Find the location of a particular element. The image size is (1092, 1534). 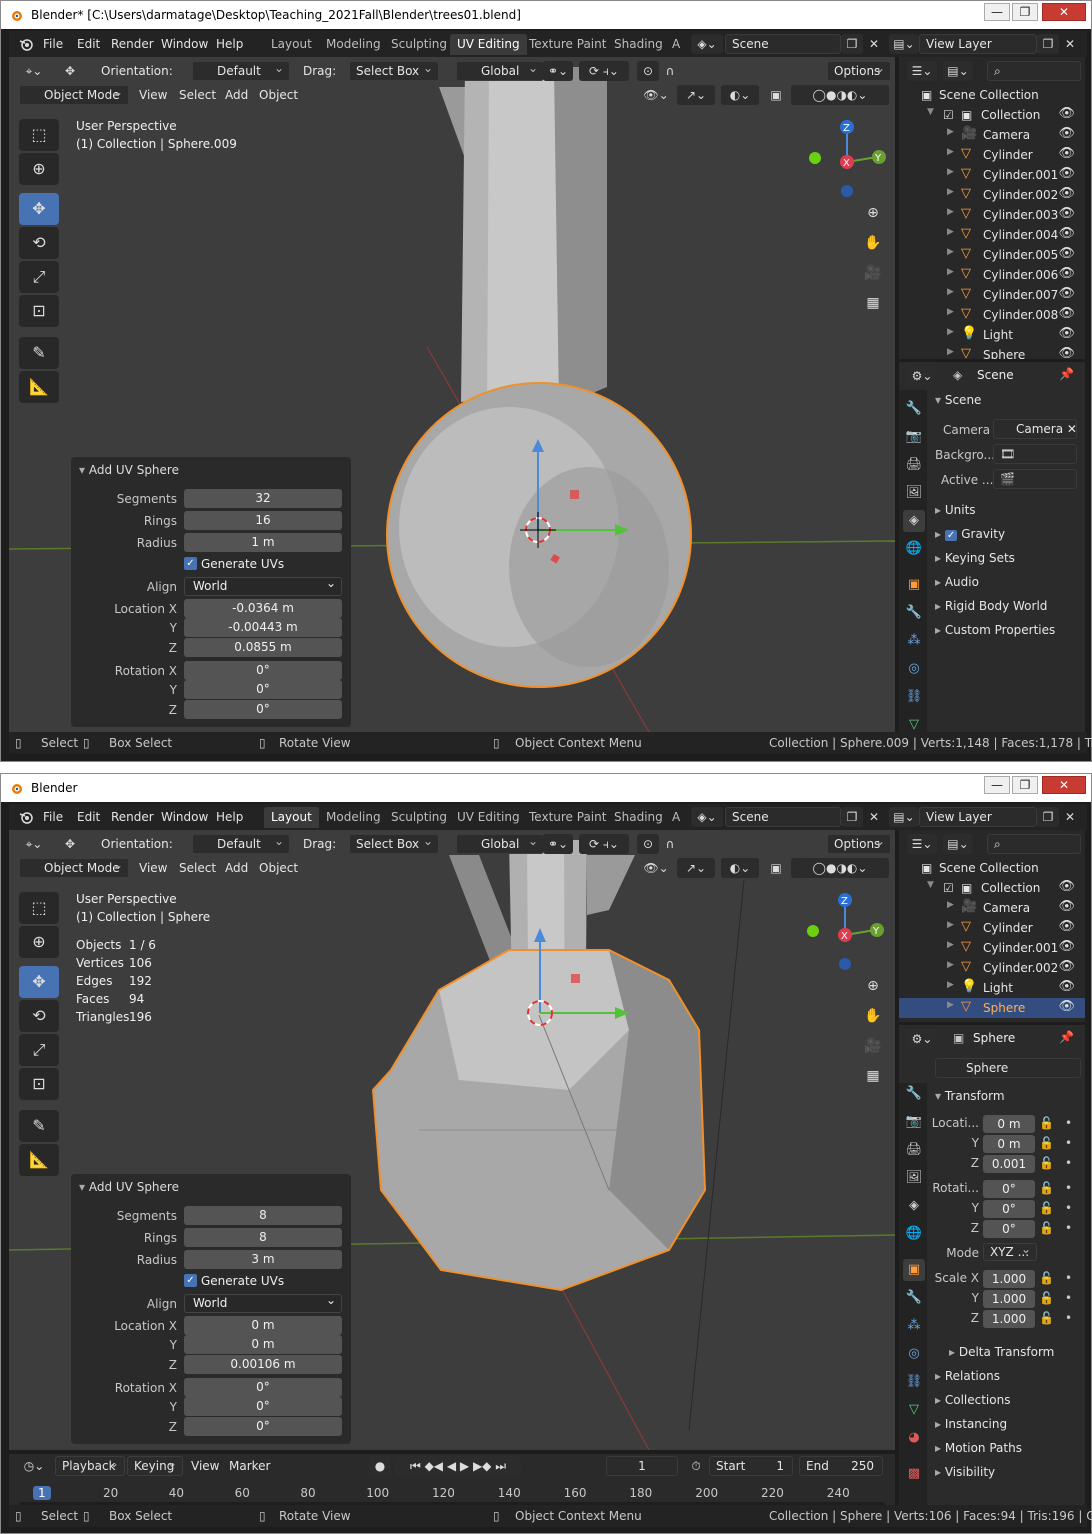

xray-icon: ▣ is located at coordinates (776, 868).